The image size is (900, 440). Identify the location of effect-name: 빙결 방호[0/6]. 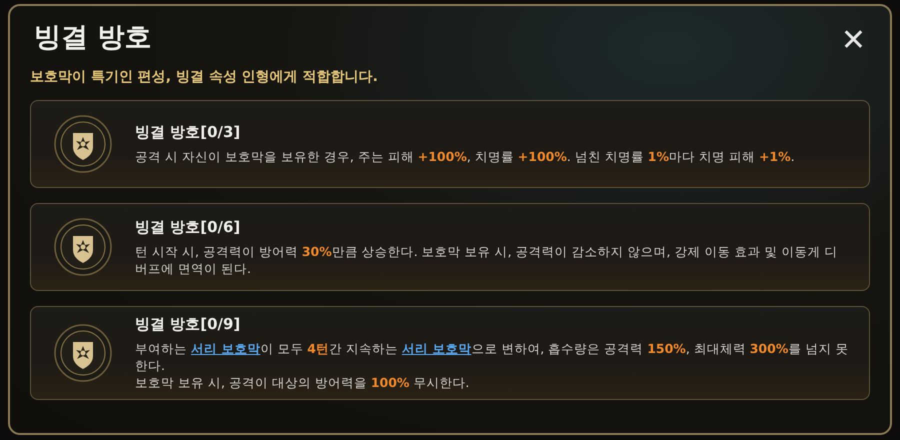
(188, 227).